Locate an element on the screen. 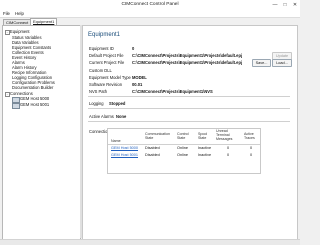 This screenshot has width=320, height=245. tree-item-documentation-builder: Documentation Builder is located at coordinates (32, 87).